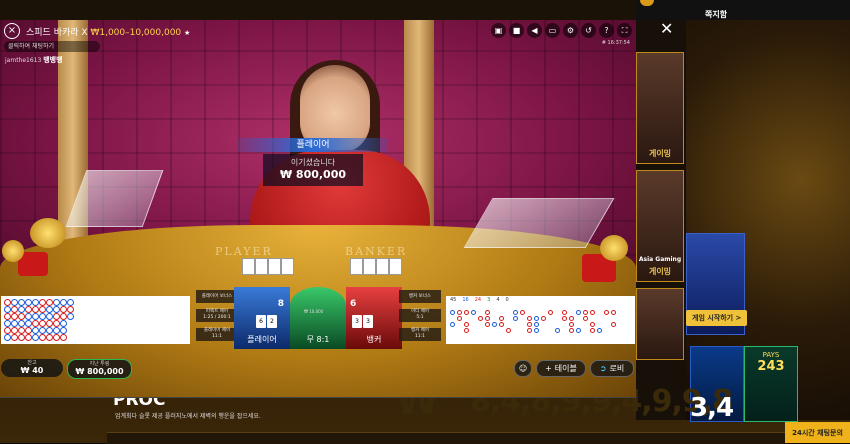  I want to click on lobby-button: ➲ 로비, so click(612, 368).